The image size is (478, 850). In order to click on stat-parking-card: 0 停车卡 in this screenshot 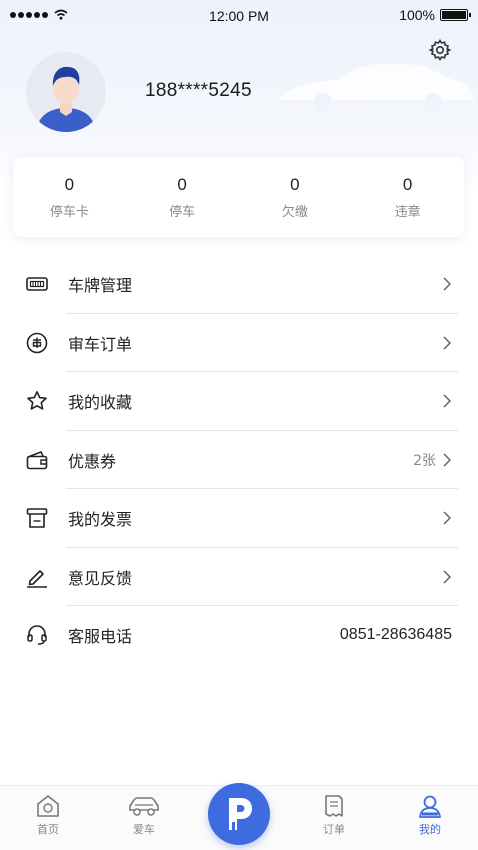, I will do `click(69, 197)`.